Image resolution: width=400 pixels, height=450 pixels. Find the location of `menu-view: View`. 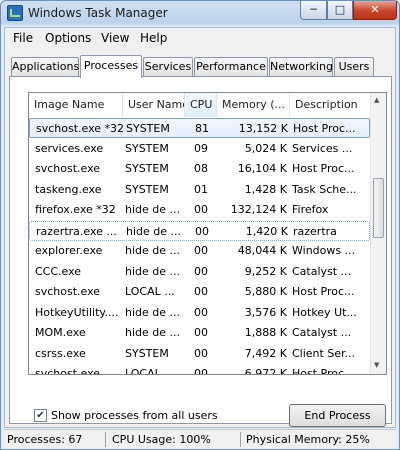

menu-view: View is located at coordinates (115, 38).